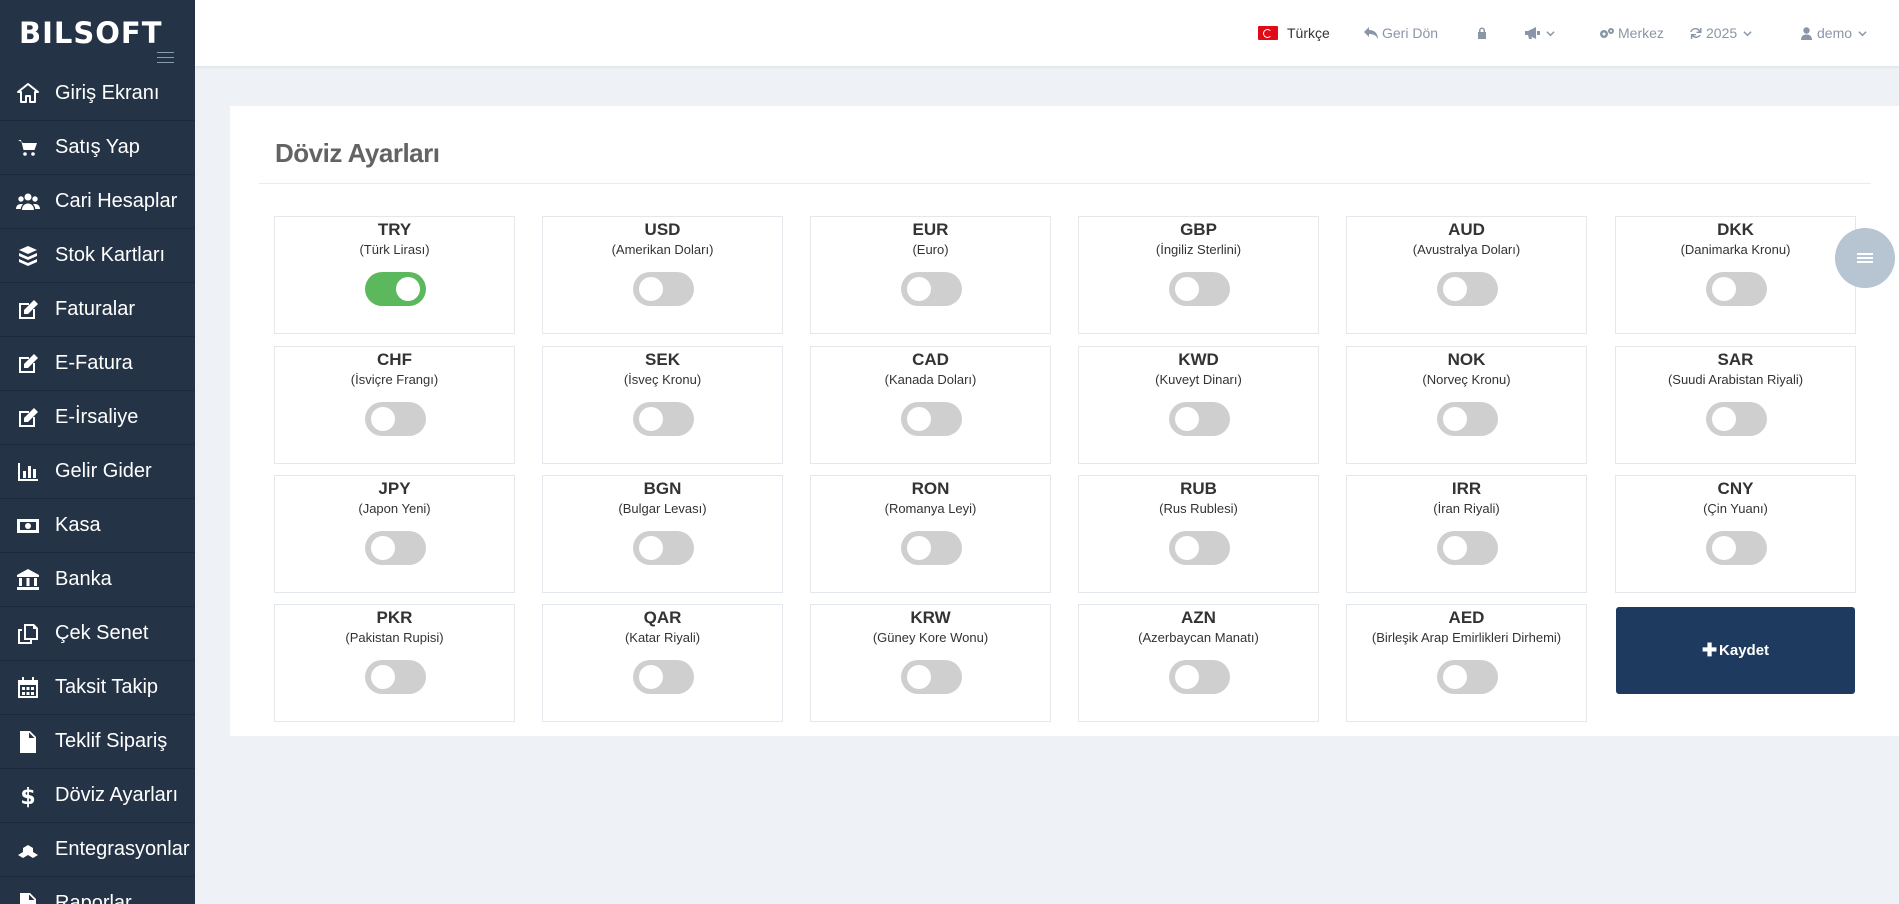 This screenshot has width=1899, height=904. Describe the element at coordinates (1467, 419) in the screenshot. I see `currency-toggle-nok` at that location.